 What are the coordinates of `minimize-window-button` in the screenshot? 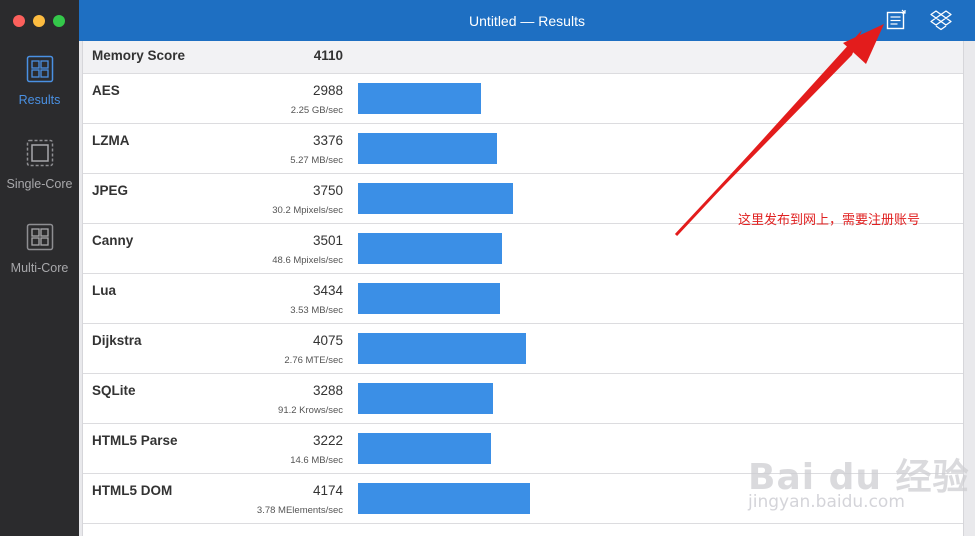 It's located at (39, 21).